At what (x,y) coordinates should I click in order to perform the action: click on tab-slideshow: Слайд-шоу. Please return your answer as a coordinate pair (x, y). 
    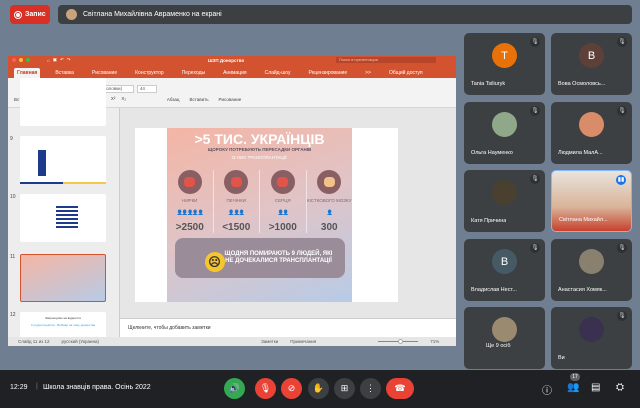
    Looking at the image, I should click on (278, 73).